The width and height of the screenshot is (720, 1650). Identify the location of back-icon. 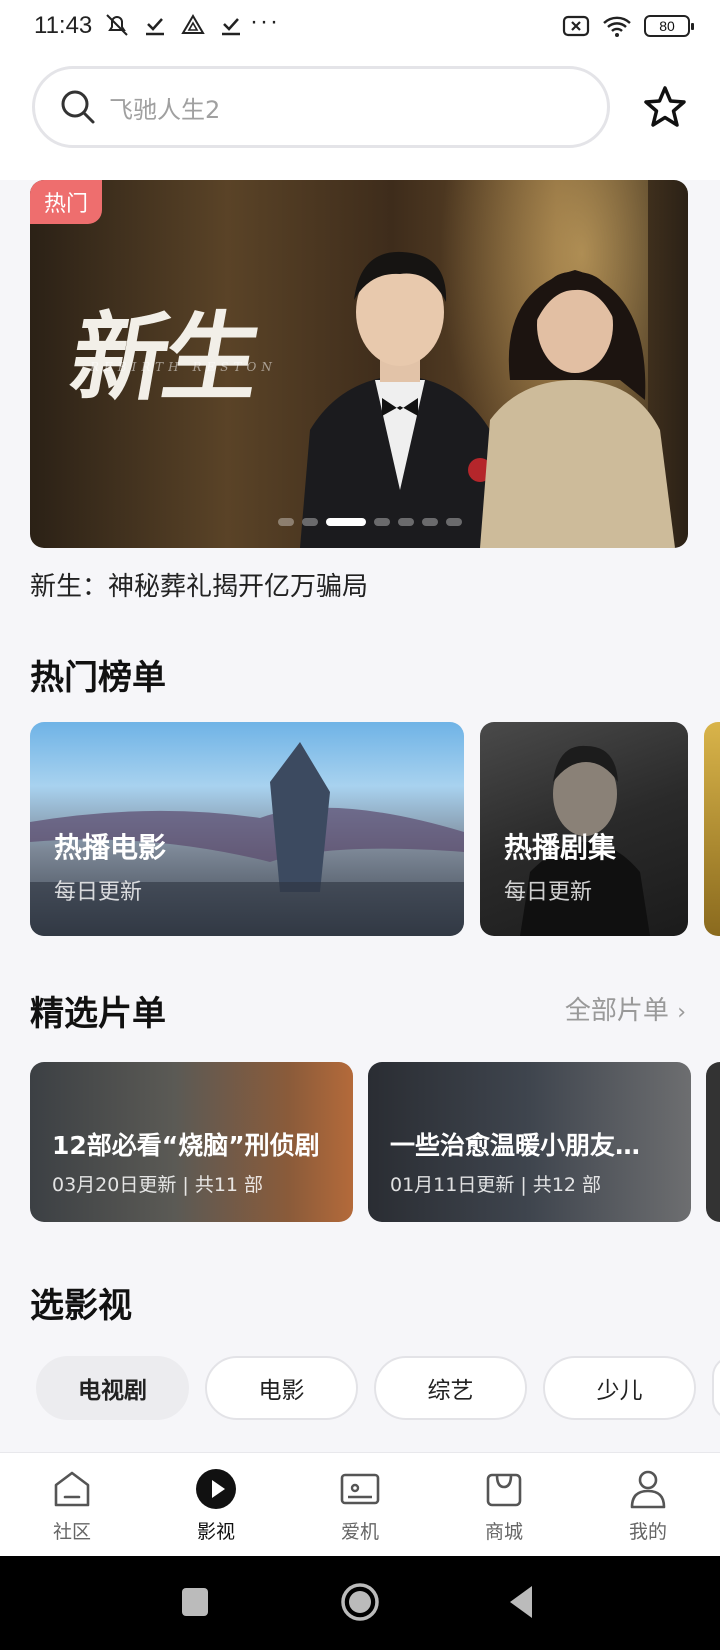
(521, 1602).